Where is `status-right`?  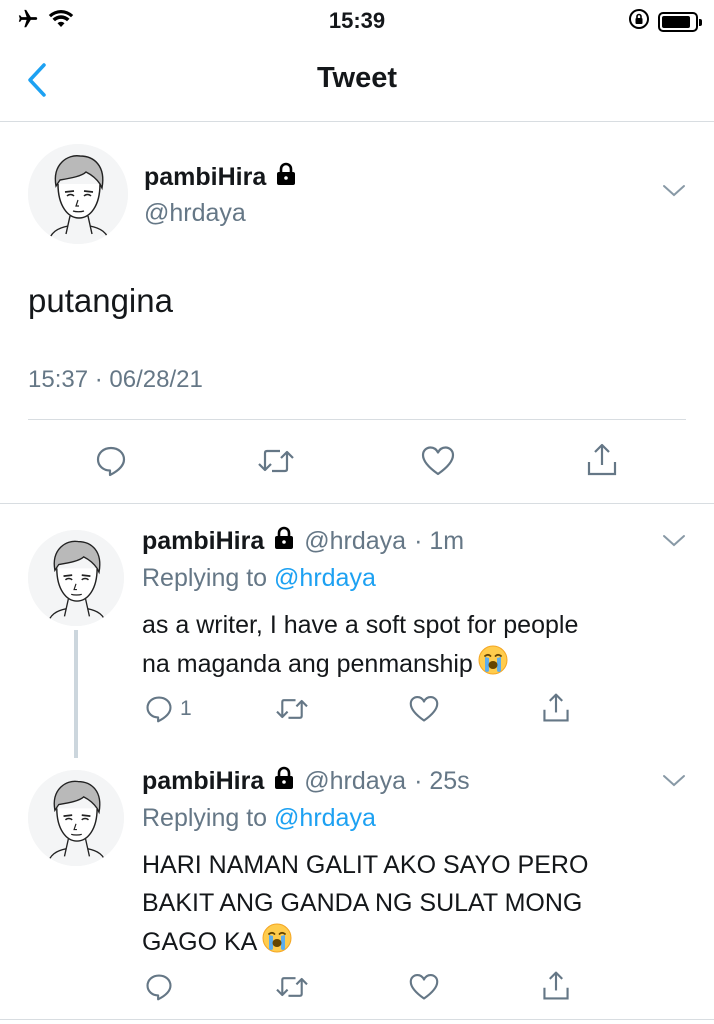 status-right is located at coordinates (665, 21).